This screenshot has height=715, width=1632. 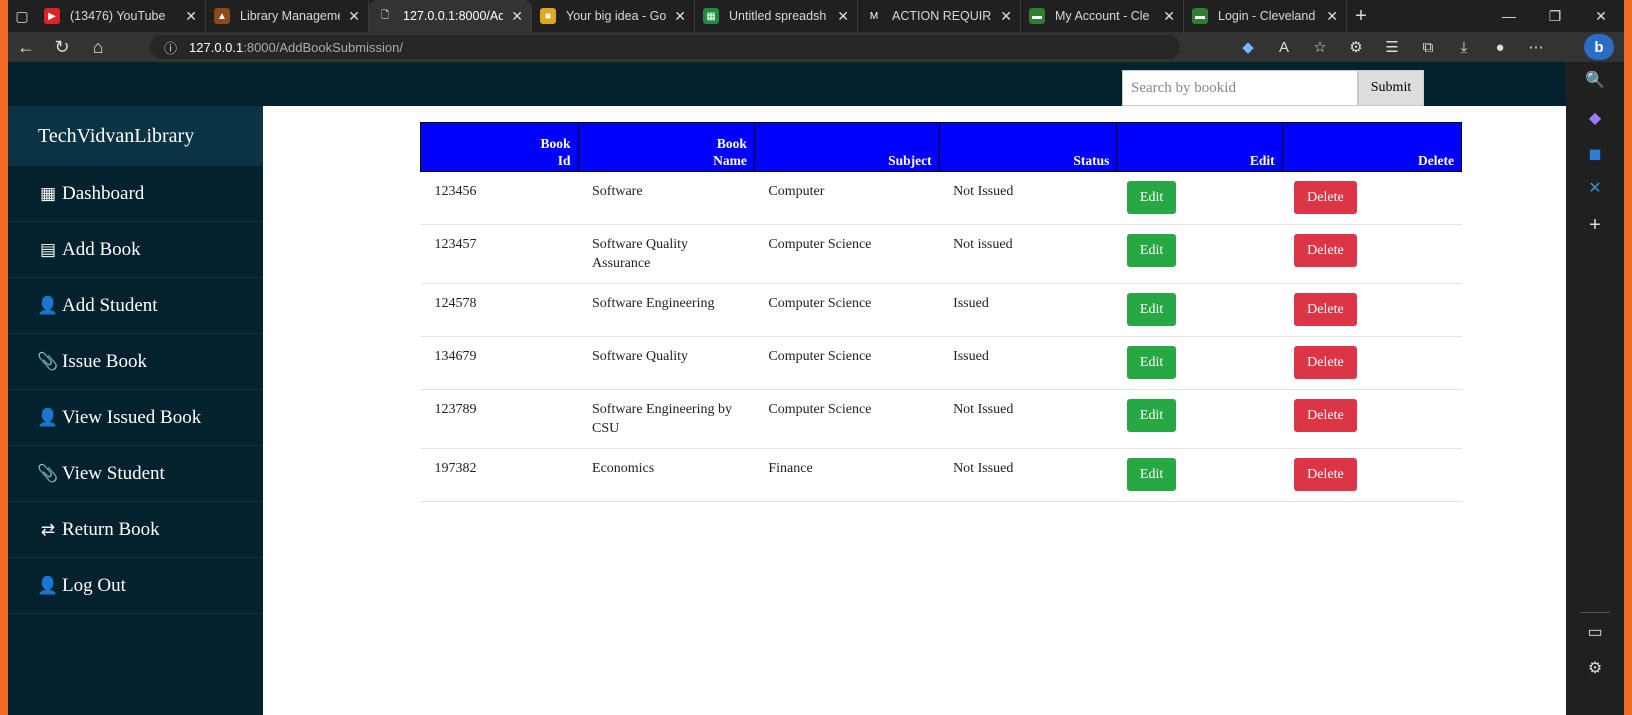 What do you see at coordinates (847, 363) in the screenshot?
I see `subject-cell: Computer Science` at bounding box center [847, 363].